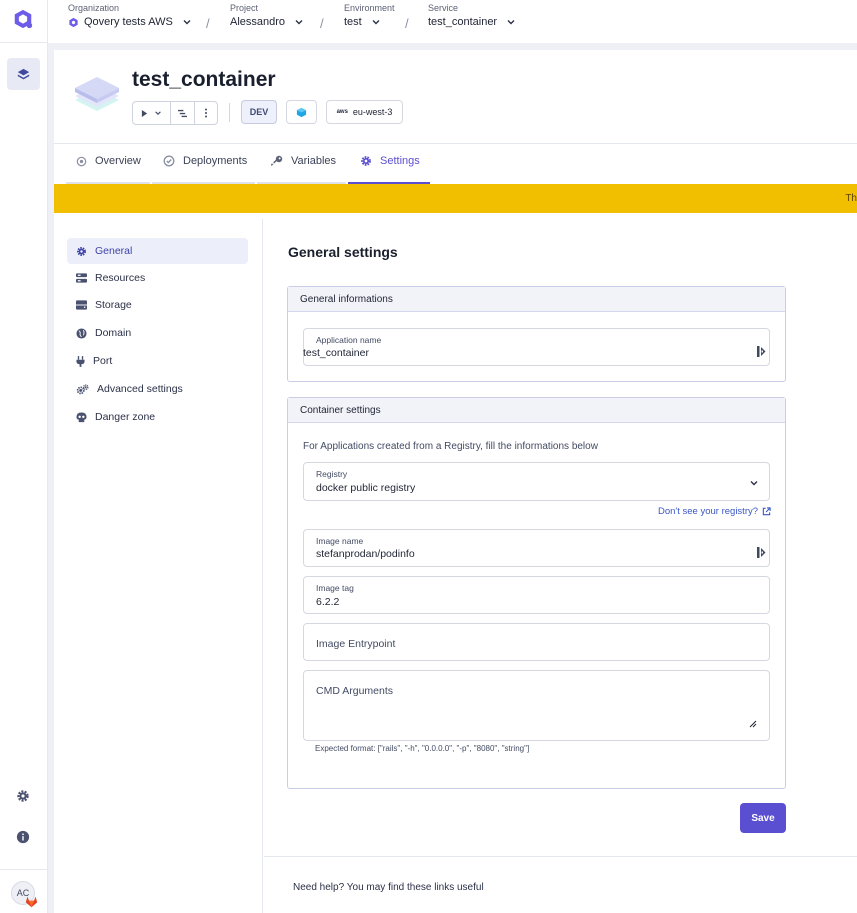  I want to click on field-label: Application name, so click(349, 340).